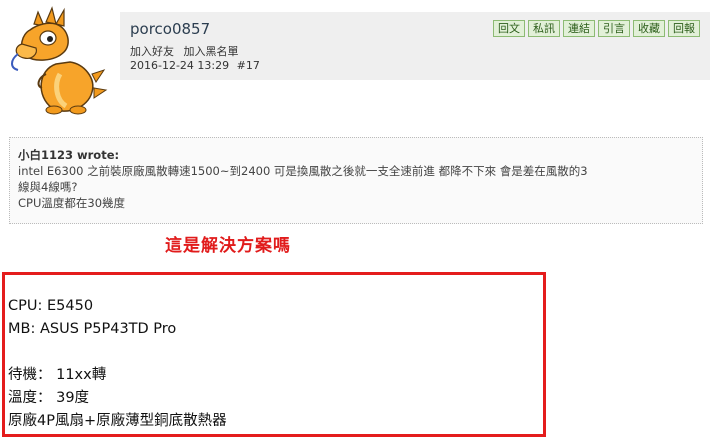  Describe the element at coordinates (48, 187) in the screenshot. I see `quote-line: 線與4線嗎?` at that location.